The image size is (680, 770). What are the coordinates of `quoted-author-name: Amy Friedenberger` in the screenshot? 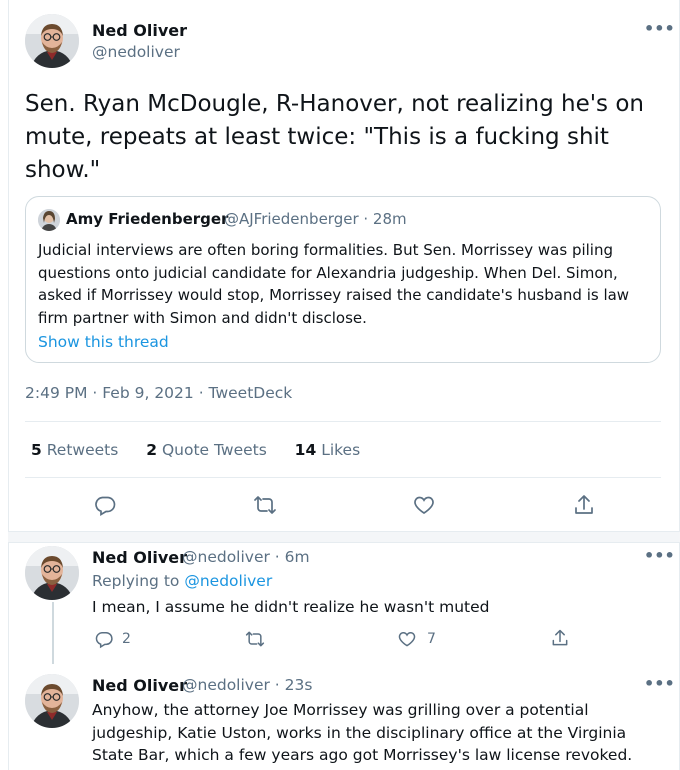 It's located at (147, 219).